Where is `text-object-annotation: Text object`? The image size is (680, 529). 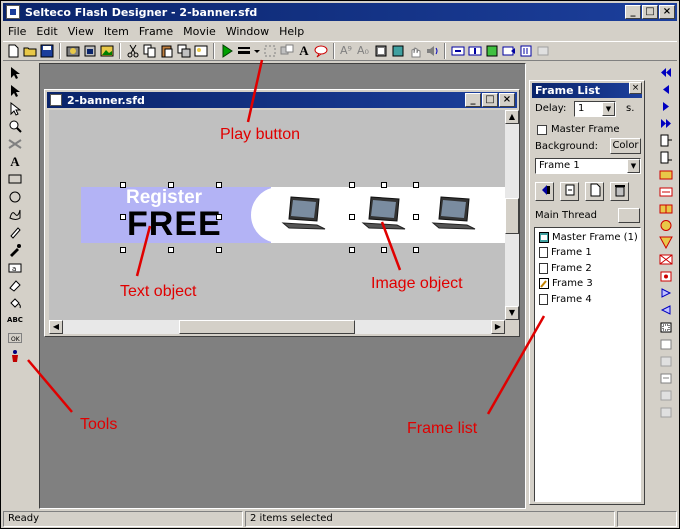
text-object-annotation: Text object is located at coordinates (158, 291).